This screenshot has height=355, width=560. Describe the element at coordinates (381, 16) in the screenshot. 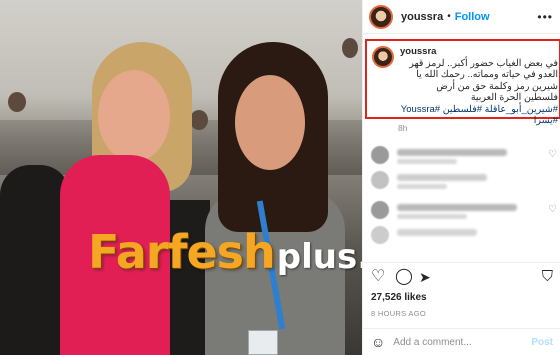

I see `avatar` at that location.